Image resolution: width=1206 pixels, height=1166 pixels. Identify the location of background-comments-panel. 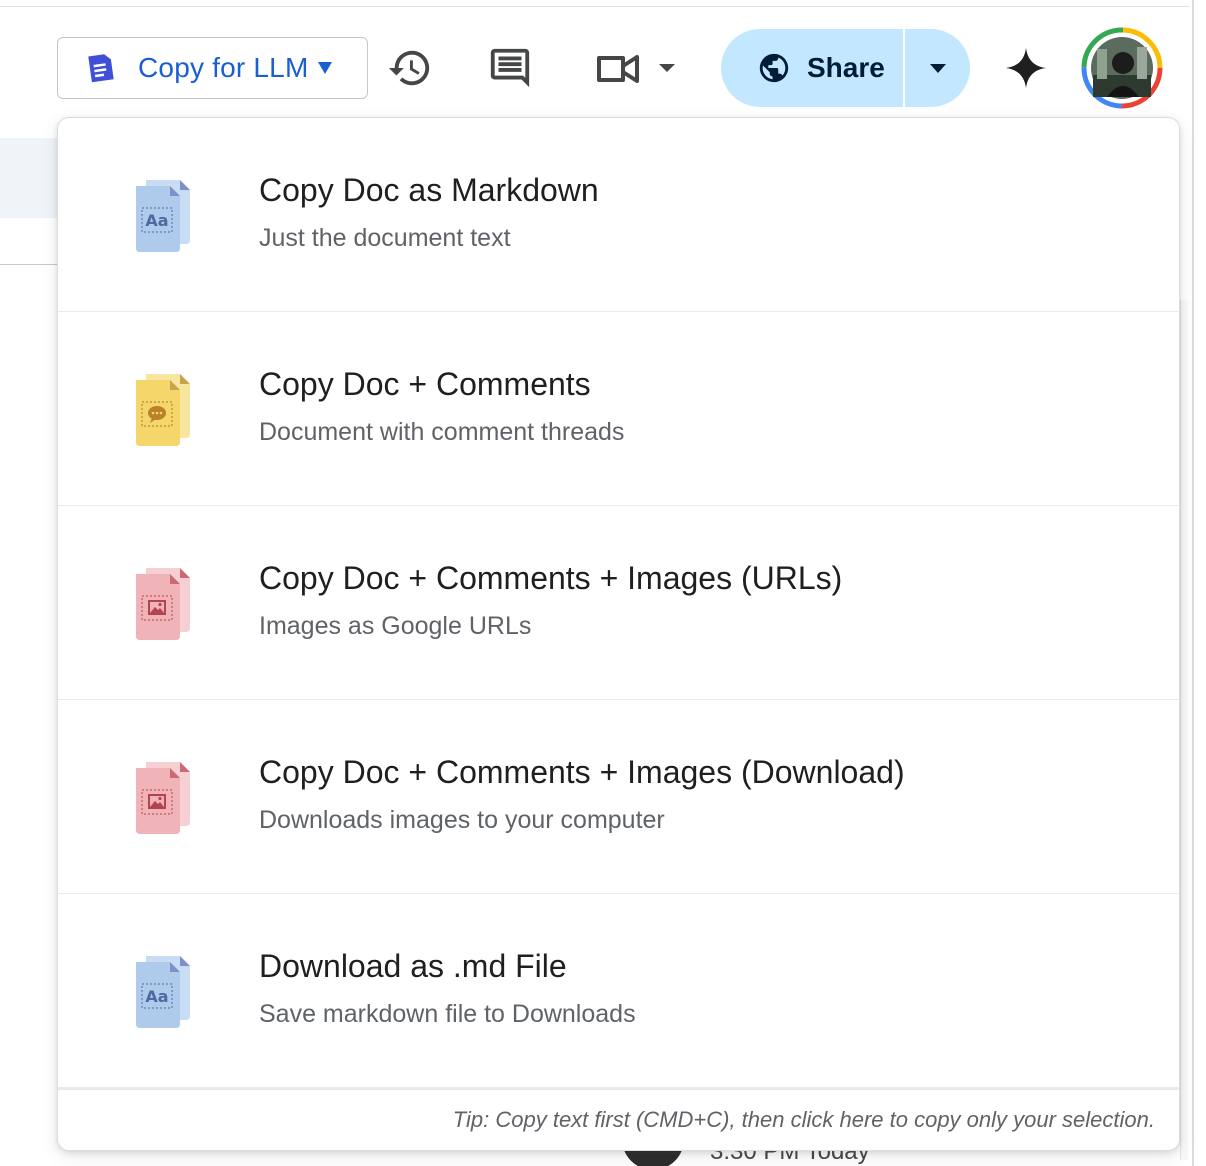
(1184, 730).